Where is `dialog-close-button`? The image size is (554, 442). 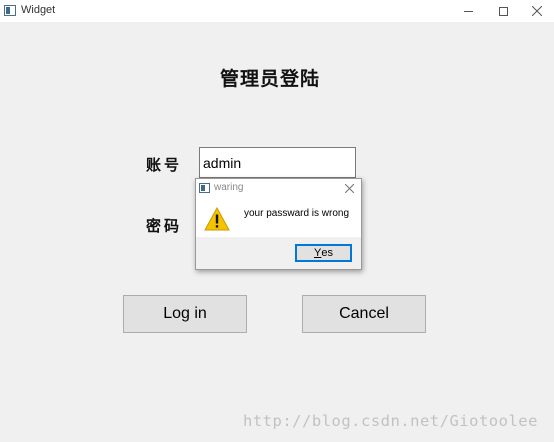 dialog-close-button is located at coordinates (349, 188).